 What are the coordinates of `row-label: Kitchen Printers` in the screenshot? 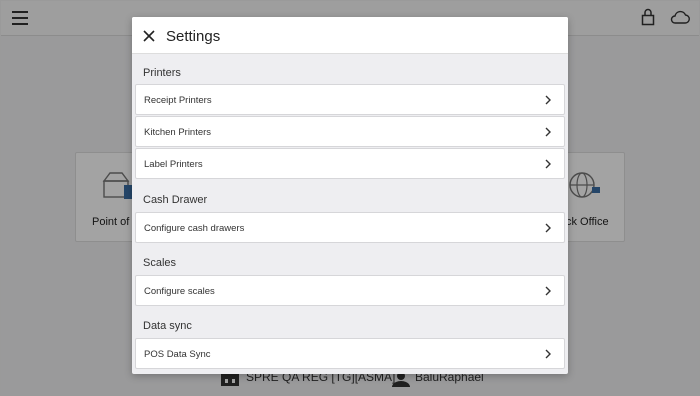 It's located at (178, 132).